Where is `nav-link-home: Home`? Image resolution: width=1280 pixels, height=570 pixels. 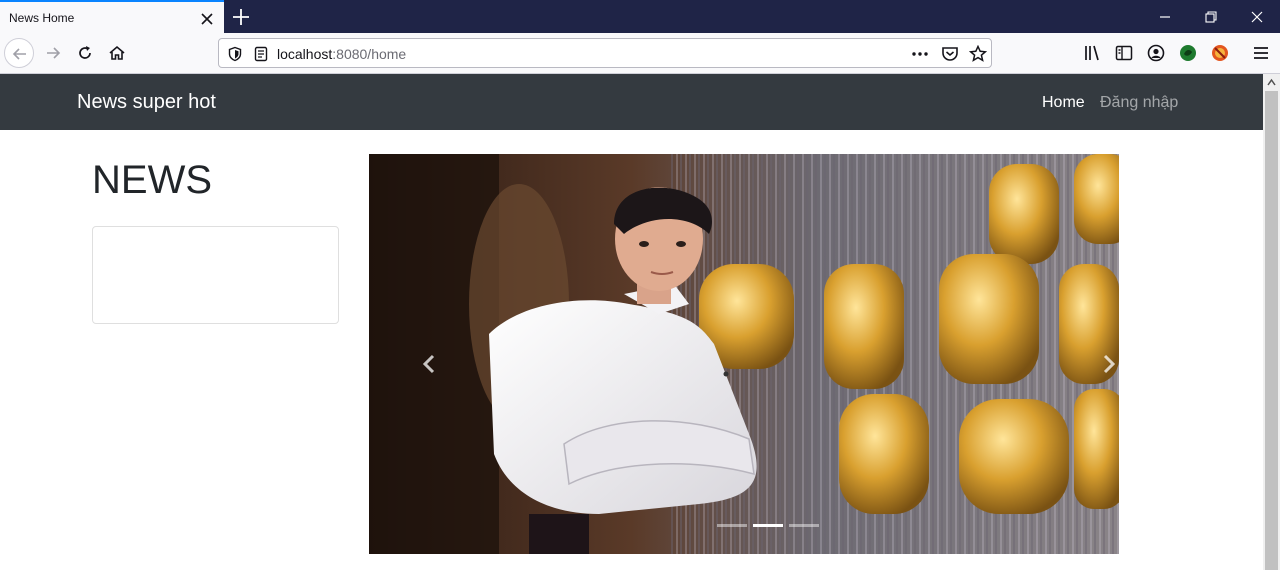
nav-link-home: Home is located at coordinates (1063, 103).